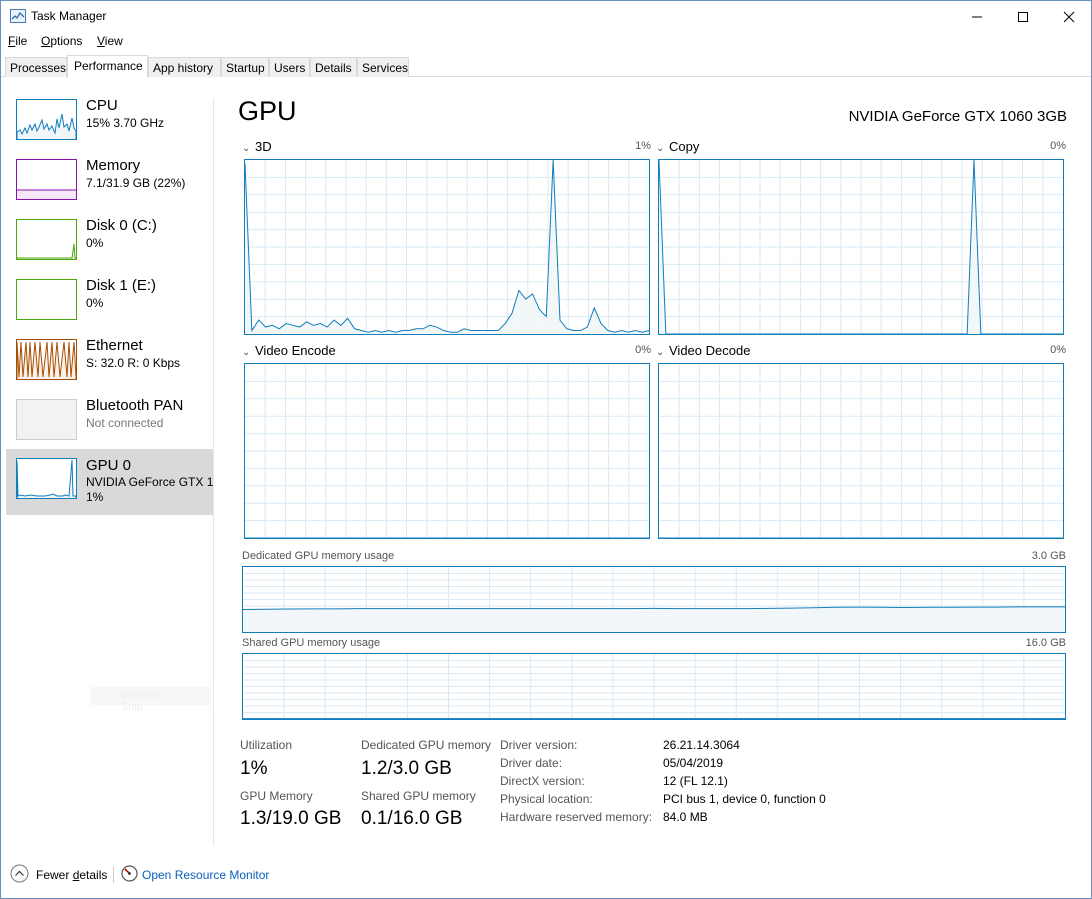 This screenshot has width=1092, height=899. I want to click on disk-0-thumbnail, so click(46, 239).